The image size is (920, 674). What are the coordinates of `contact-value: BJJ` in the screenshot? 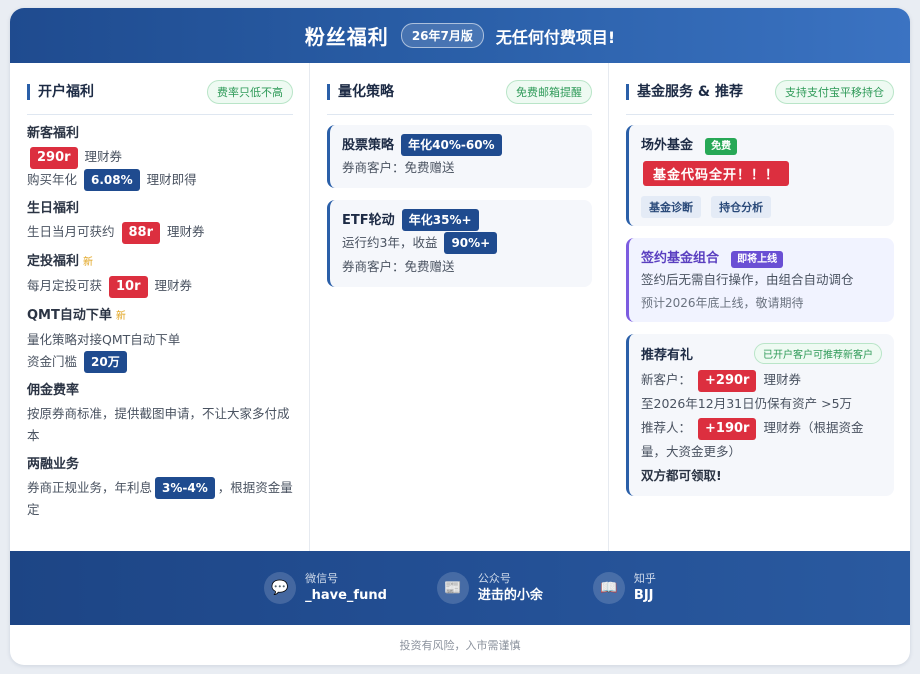 It's located at (643, 595).